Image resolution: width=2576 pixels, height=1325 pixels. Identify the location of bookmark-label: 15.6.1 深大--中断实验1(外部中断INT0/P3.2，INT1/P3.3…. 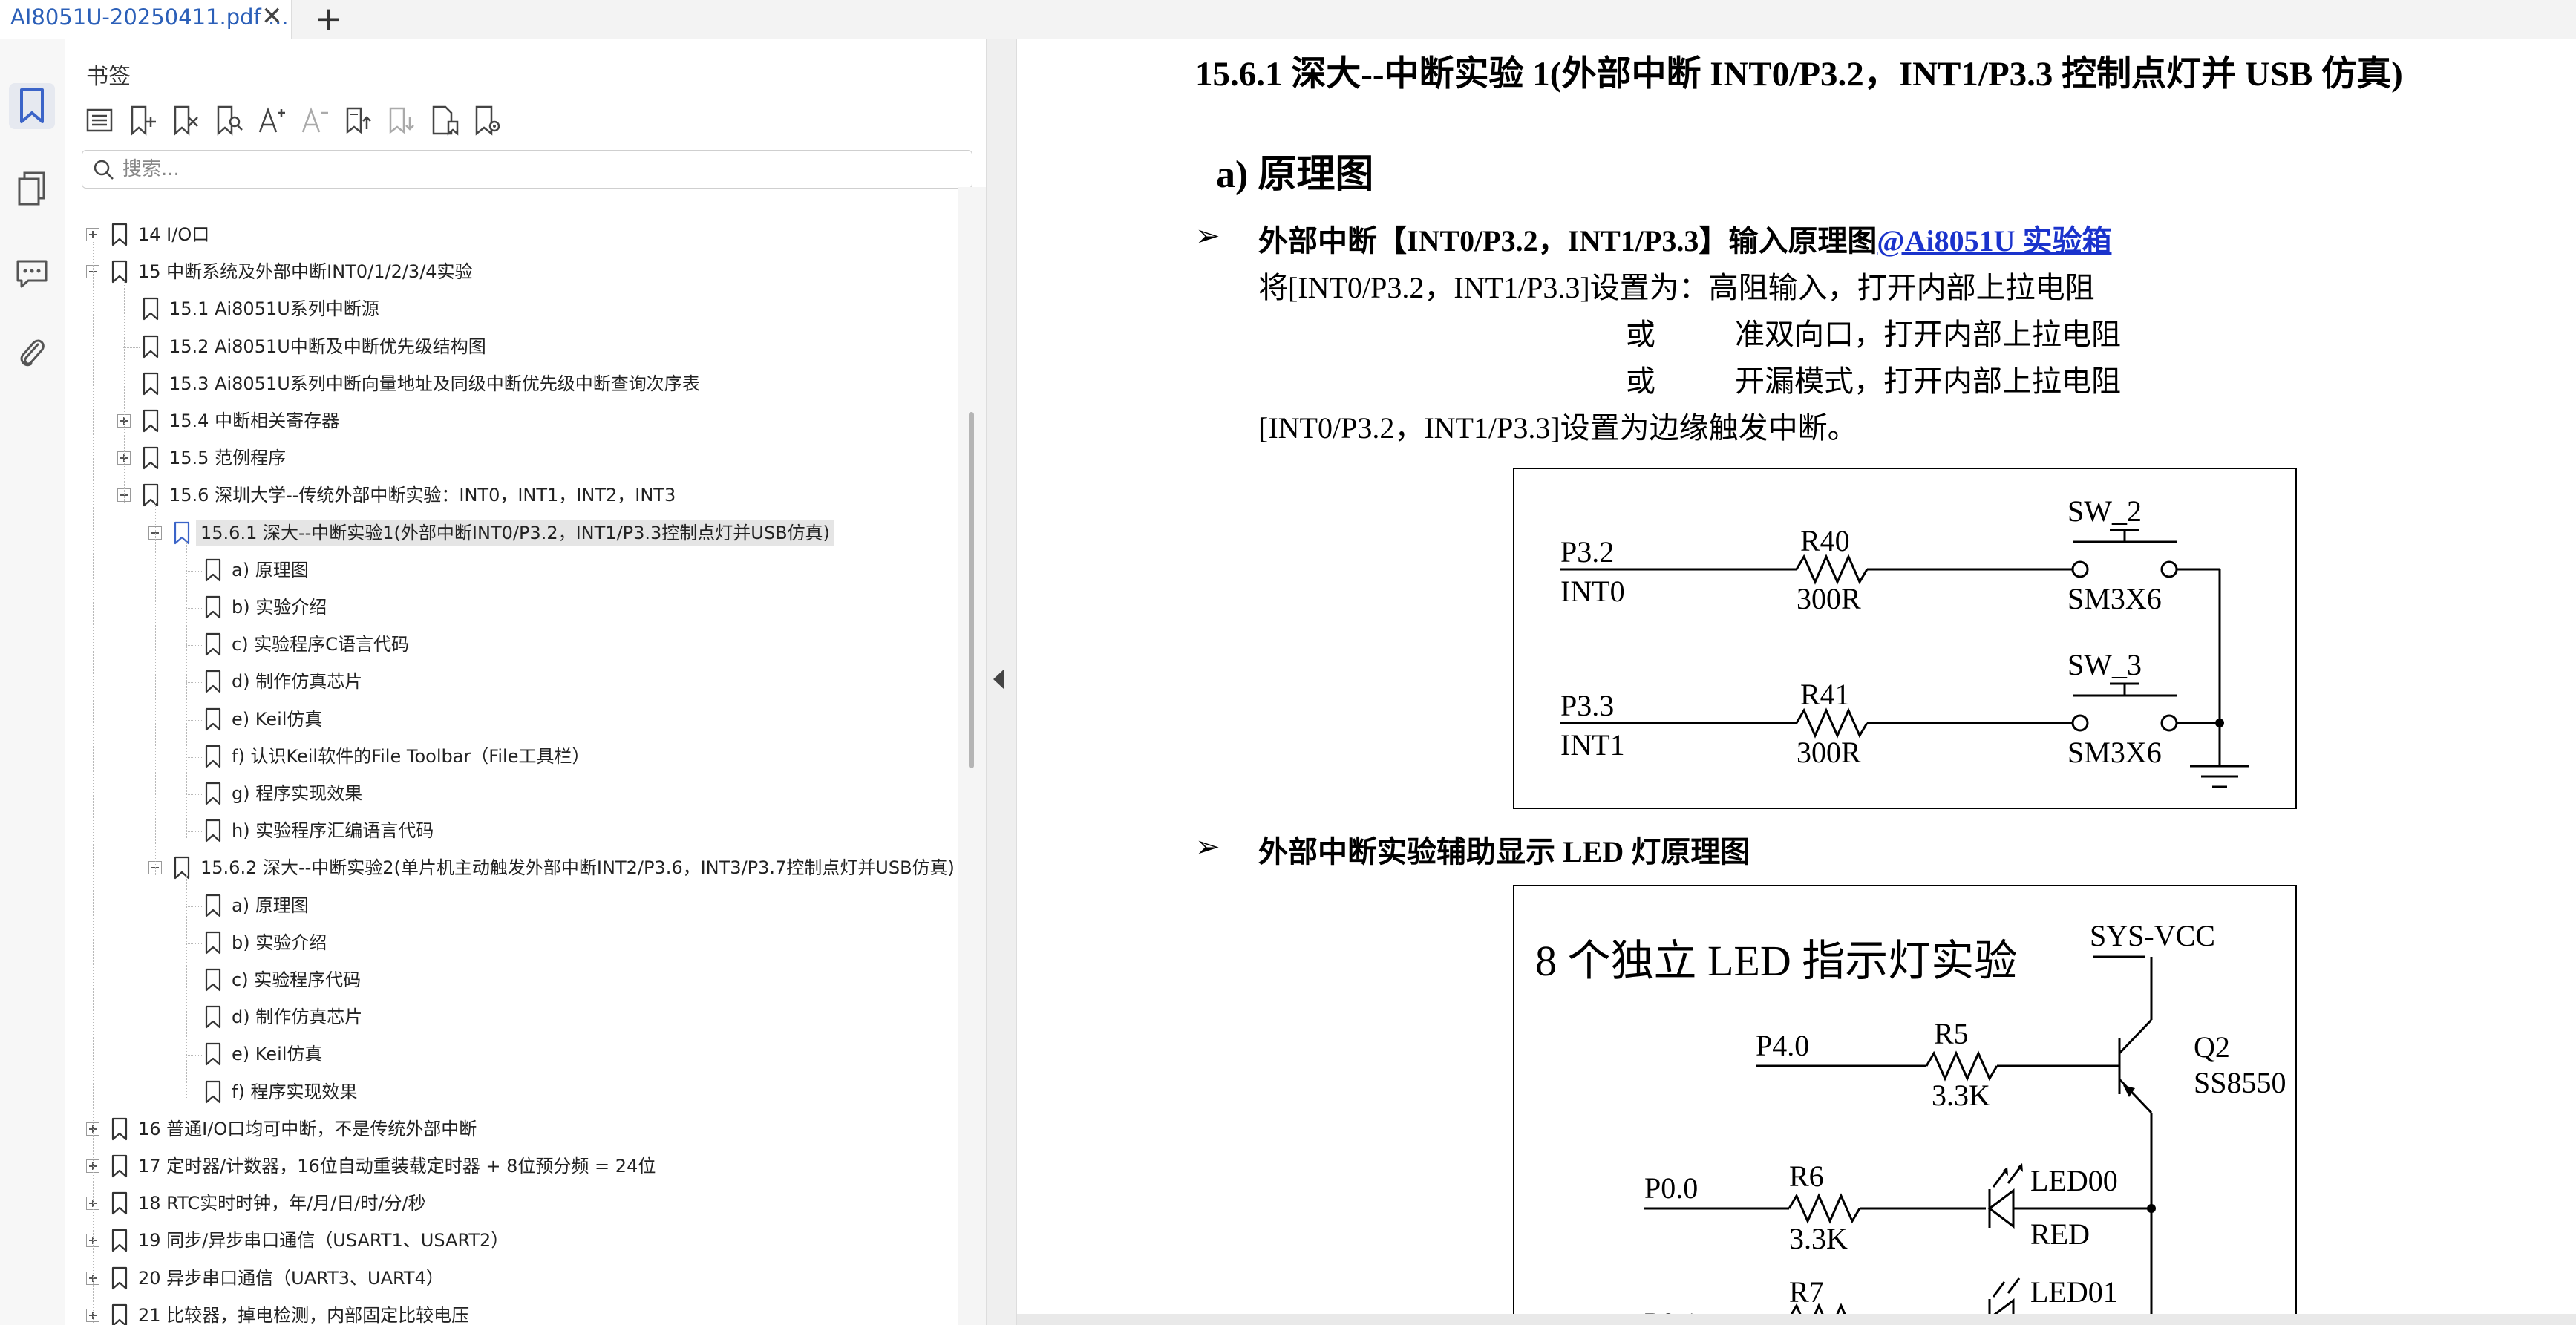
(515, 532).